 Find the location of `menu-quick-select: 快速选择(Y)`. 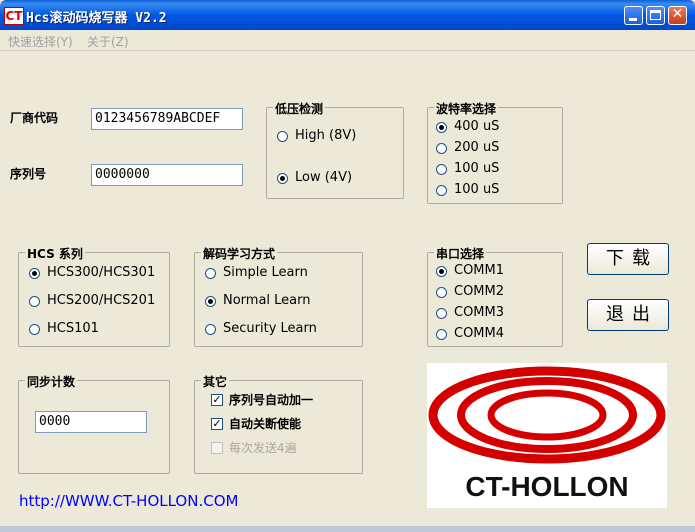

menu-quick-select: 快速选择(Y) is located at coordinates (40, 41).